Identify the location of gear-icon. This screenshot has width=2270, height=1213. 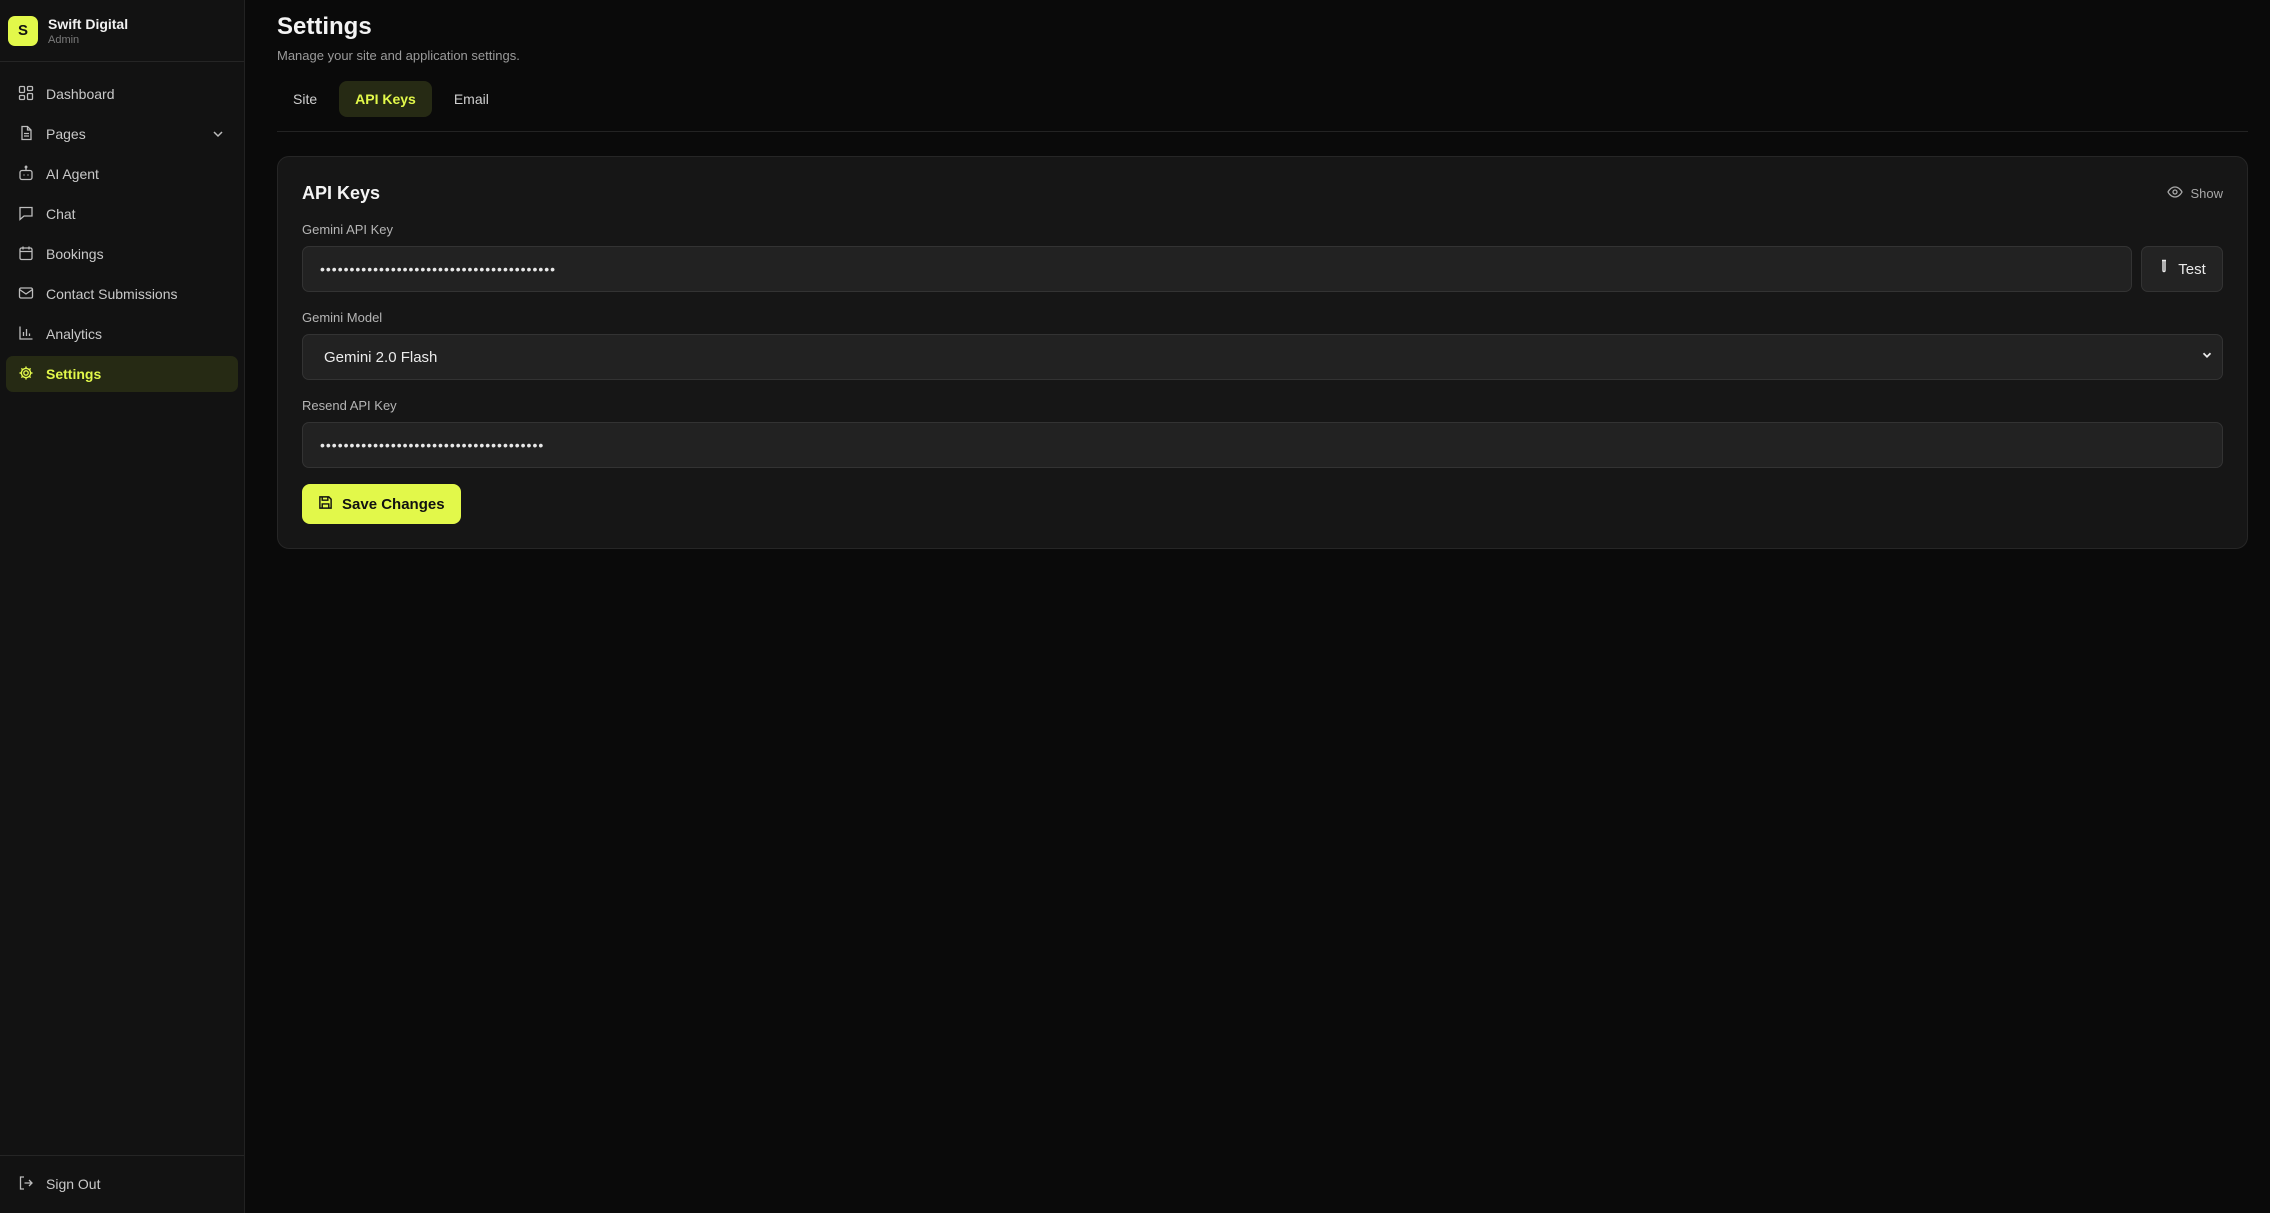
(26, 374).